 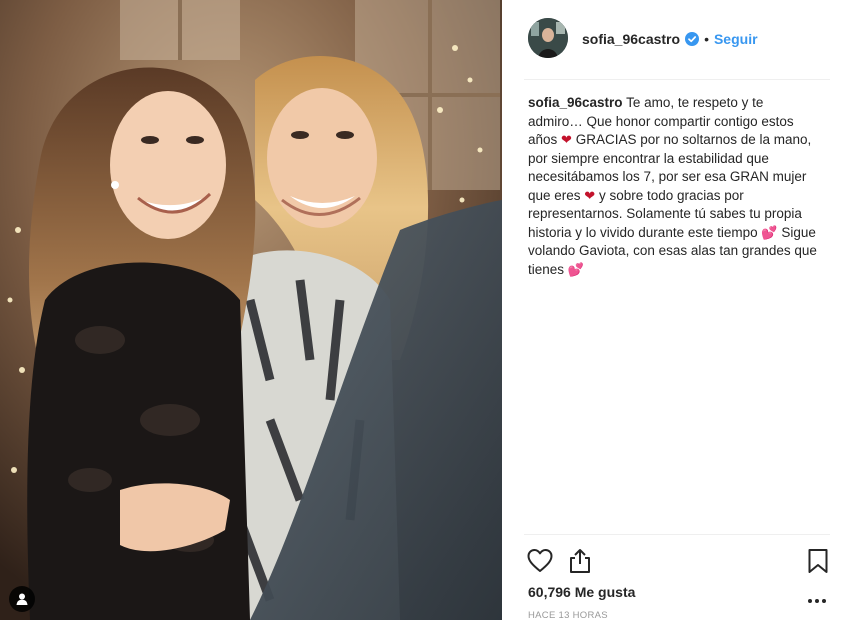 What do you see at coordinates (548, 38) in the screenshot?
I see `avatar` at bounding box center [548, 38].